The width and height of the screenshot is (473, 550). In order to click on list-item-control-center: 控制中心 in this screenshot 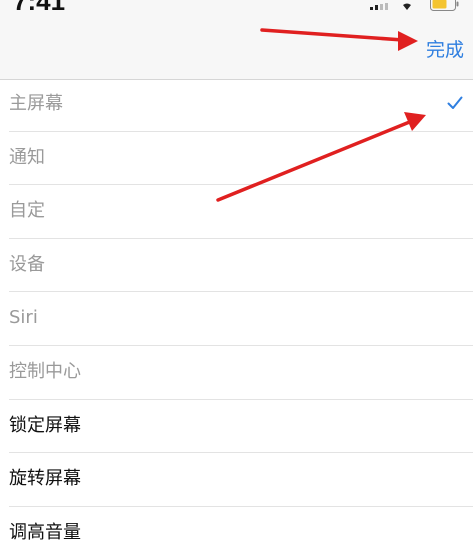, I will do `click(241, 373)`.